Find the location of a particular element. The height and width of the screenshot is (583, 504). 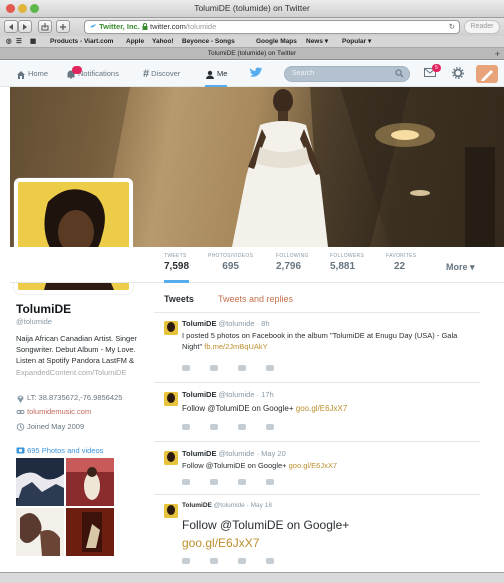

messages-button: 5 is located at coordinates (432, 71).